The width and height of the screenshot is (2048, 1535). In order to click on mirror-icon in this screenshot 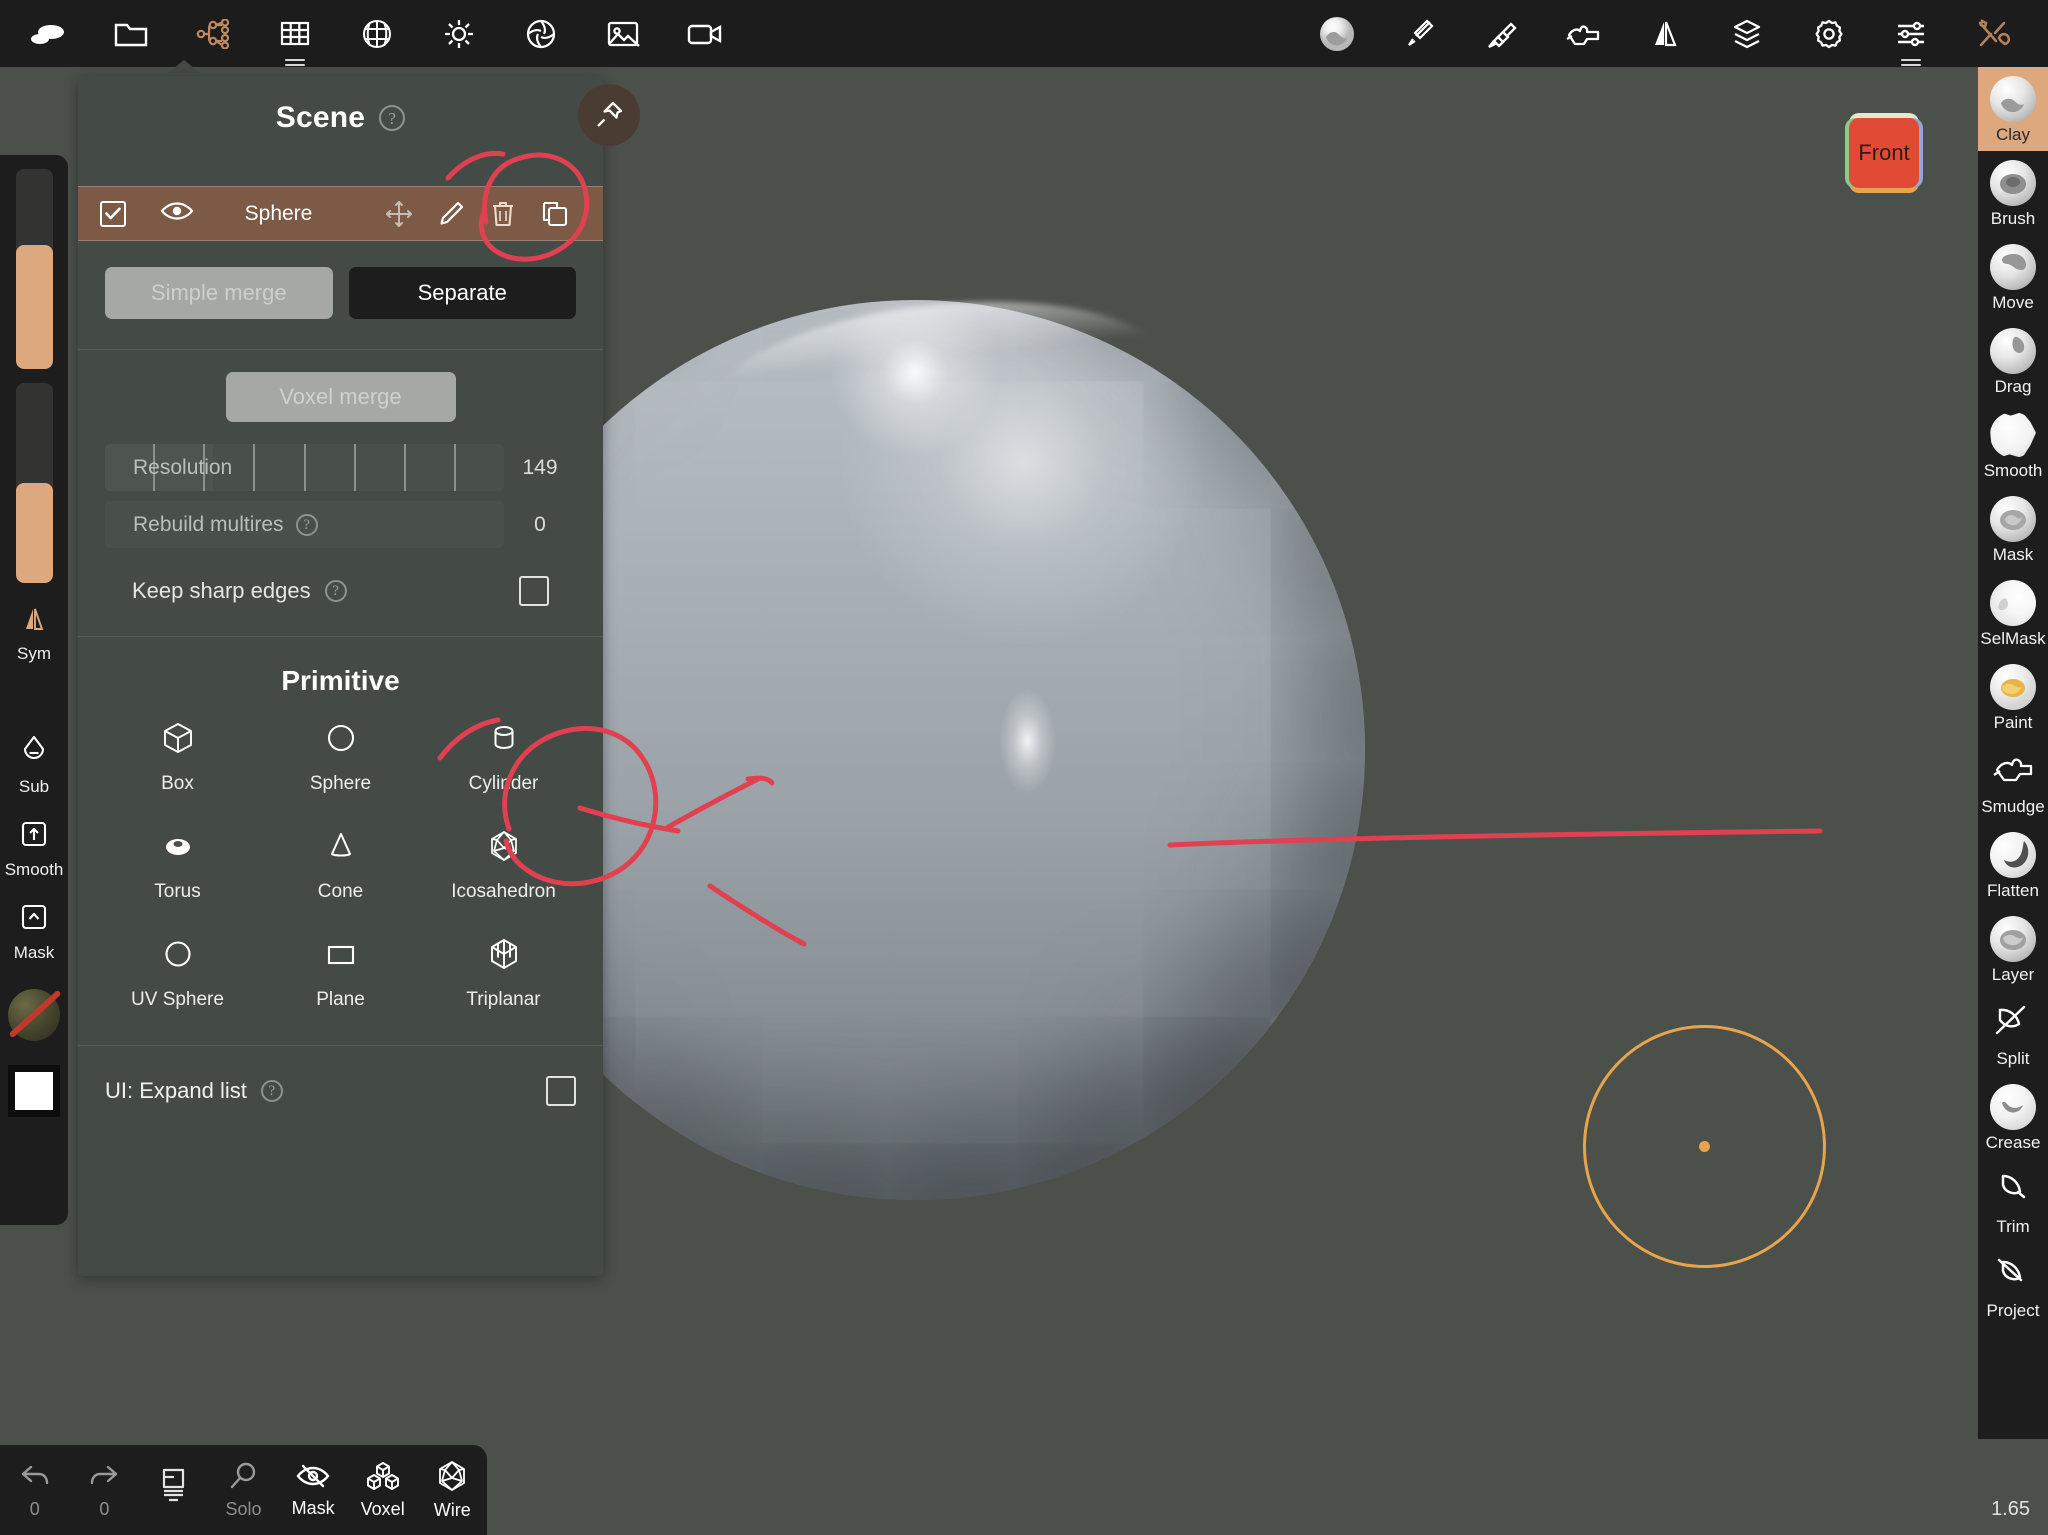, I will do `click(1665, 34)`.